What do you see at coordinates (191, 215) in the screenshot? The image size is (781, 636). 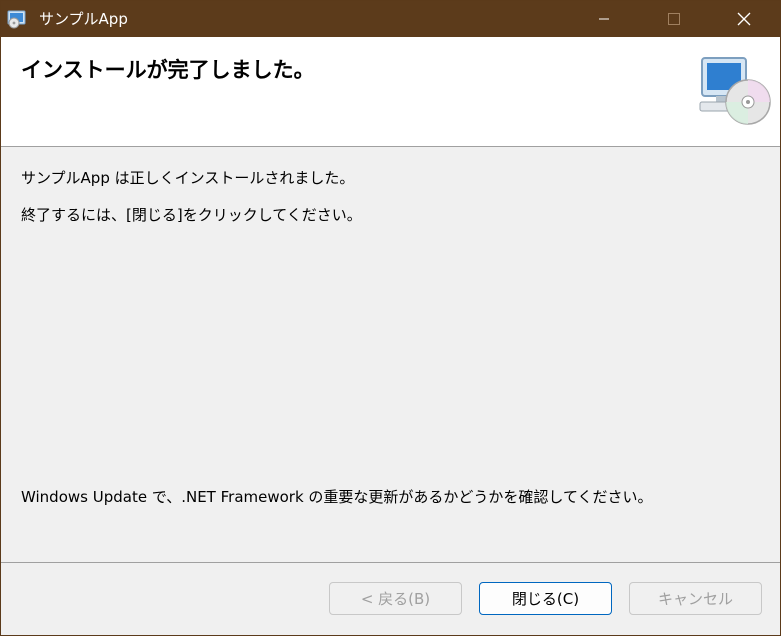 I see `close-instruction-text: 終了するには、[閉じる]をクリックしてください。` at bounding box center [191, 215].